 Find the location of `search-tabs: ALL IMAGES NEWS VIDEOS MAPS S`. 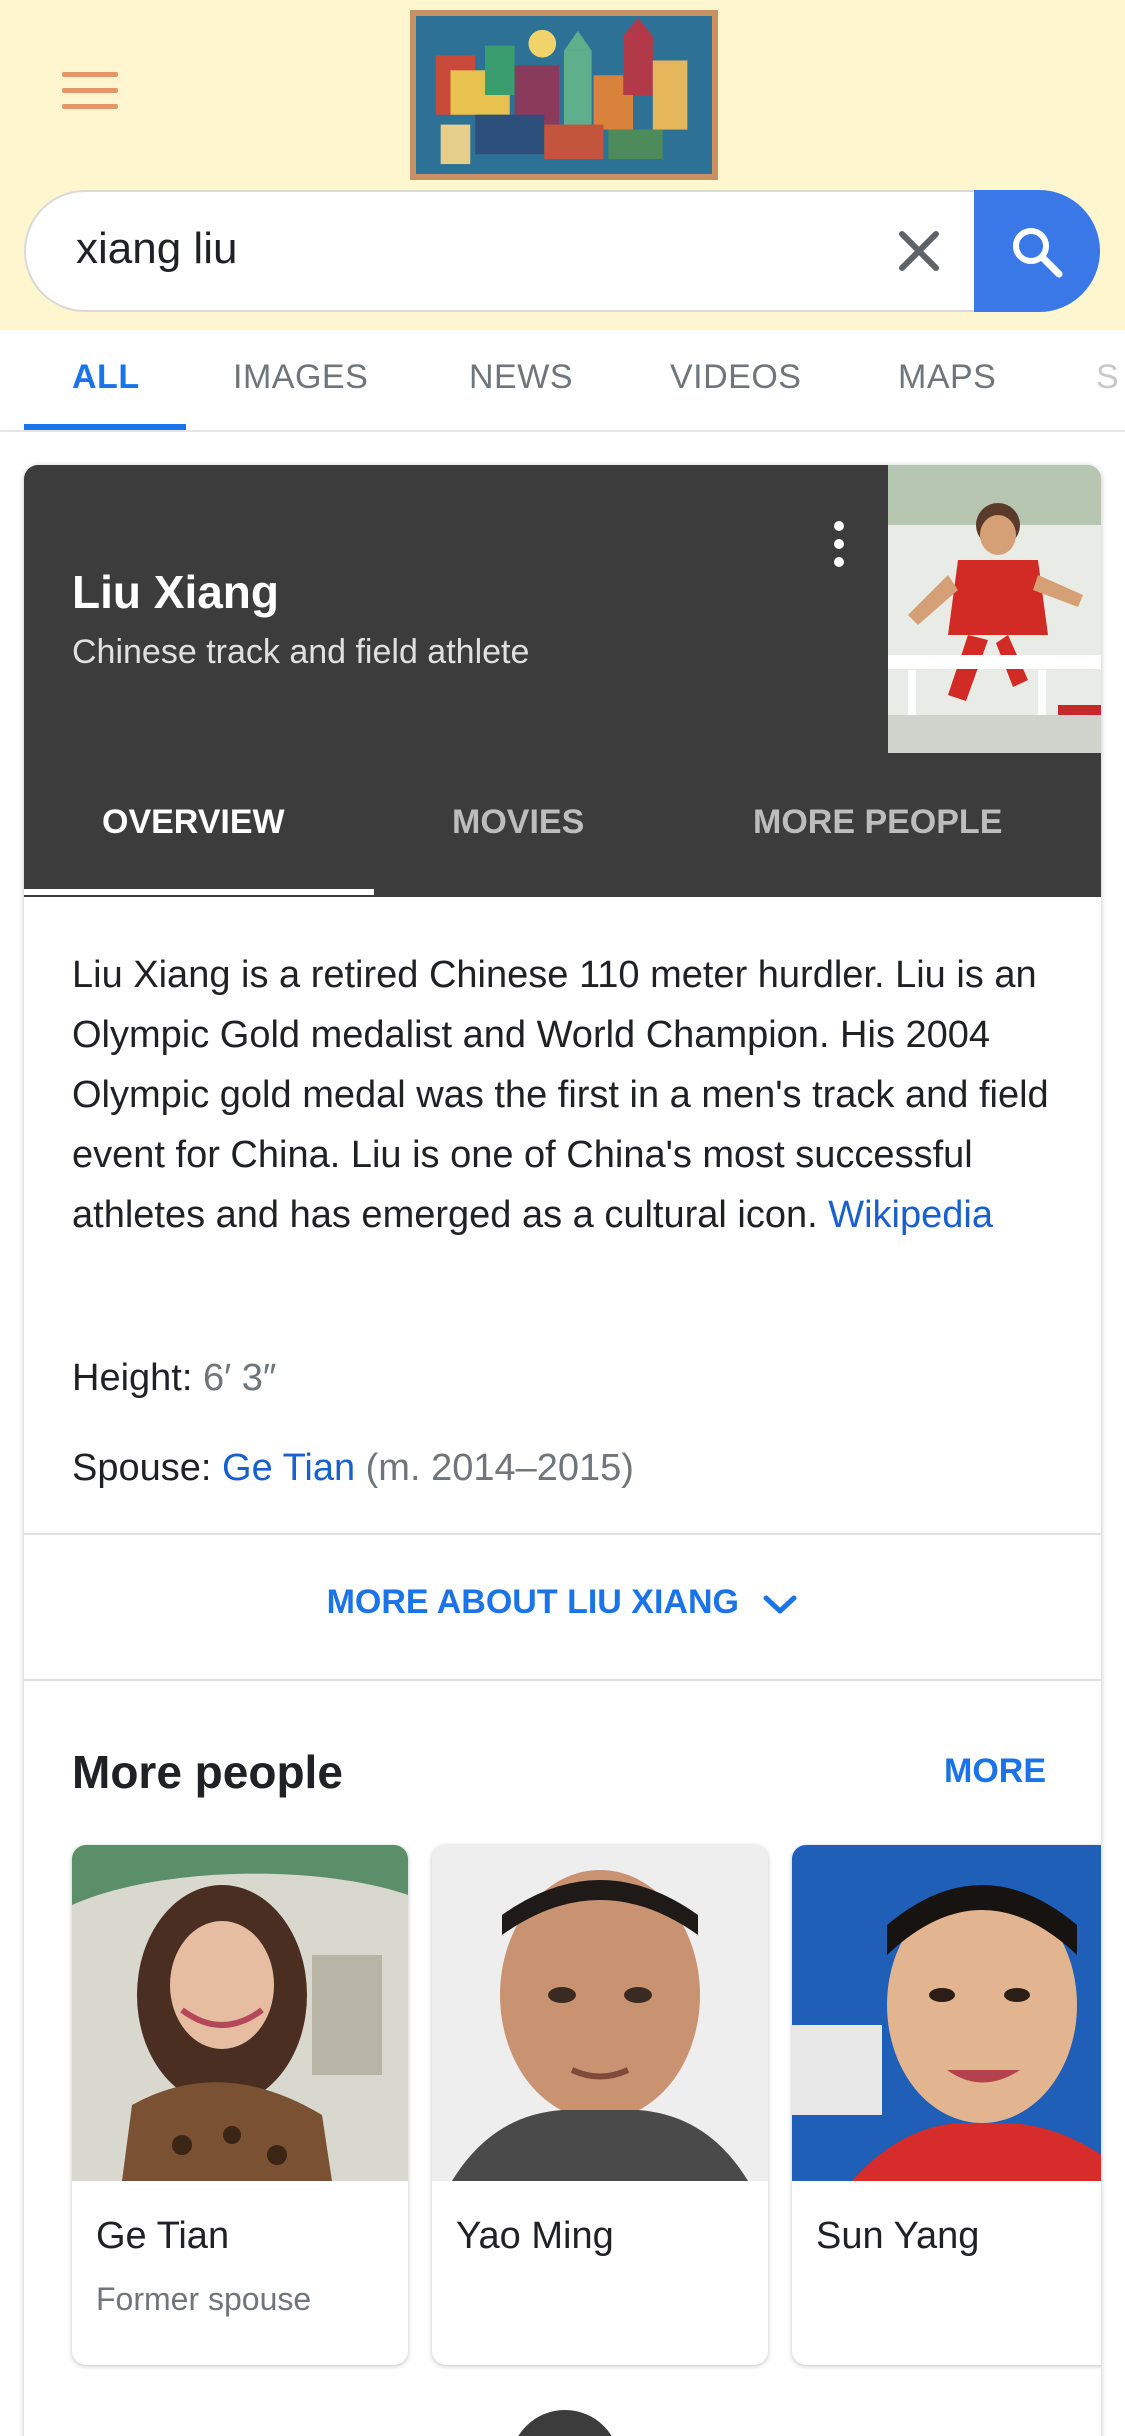

search-tabs: ALL IMAGES NEWS VIDEOS MAPS S is located at coordinates (562, 381).